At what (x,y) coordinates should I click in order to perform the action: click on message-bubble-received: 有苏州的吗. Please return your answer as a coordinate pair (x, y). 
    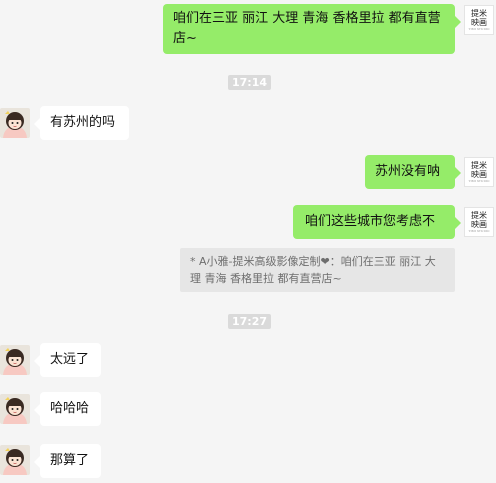
    Looking at the image, I should click on (81, 123).